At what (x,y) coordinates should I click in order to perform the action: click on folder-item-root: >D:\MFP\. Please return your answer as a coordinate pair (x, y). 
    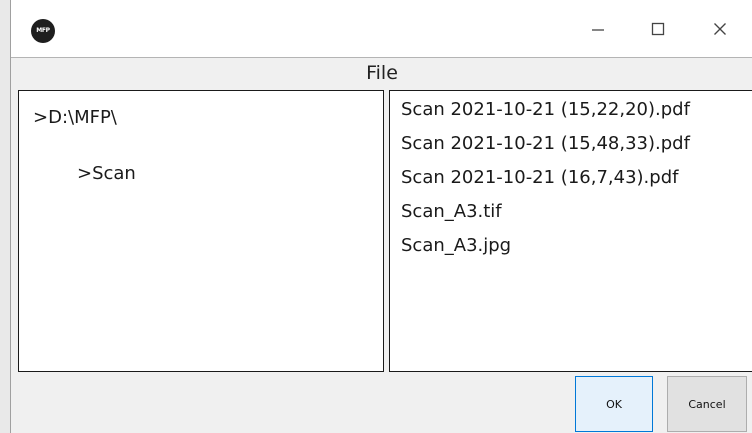
    Looking at the image, I should click on (75, 117).